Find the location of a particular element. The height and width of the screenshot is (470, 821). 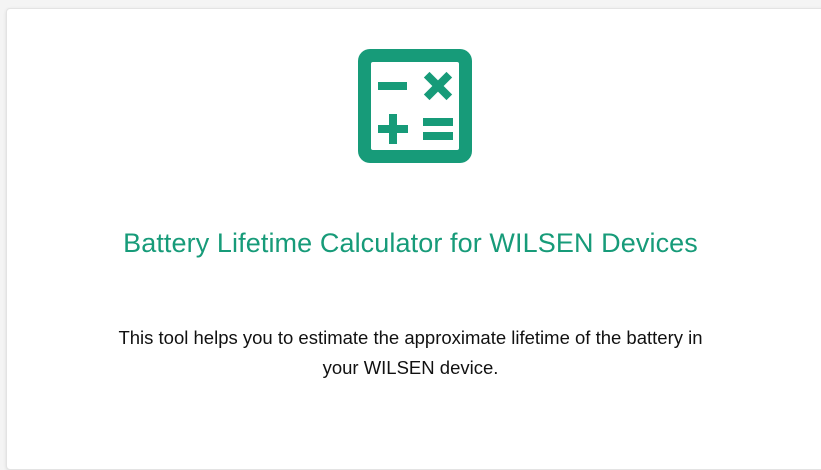

calculator-icon is located at coordinates (415, 106).